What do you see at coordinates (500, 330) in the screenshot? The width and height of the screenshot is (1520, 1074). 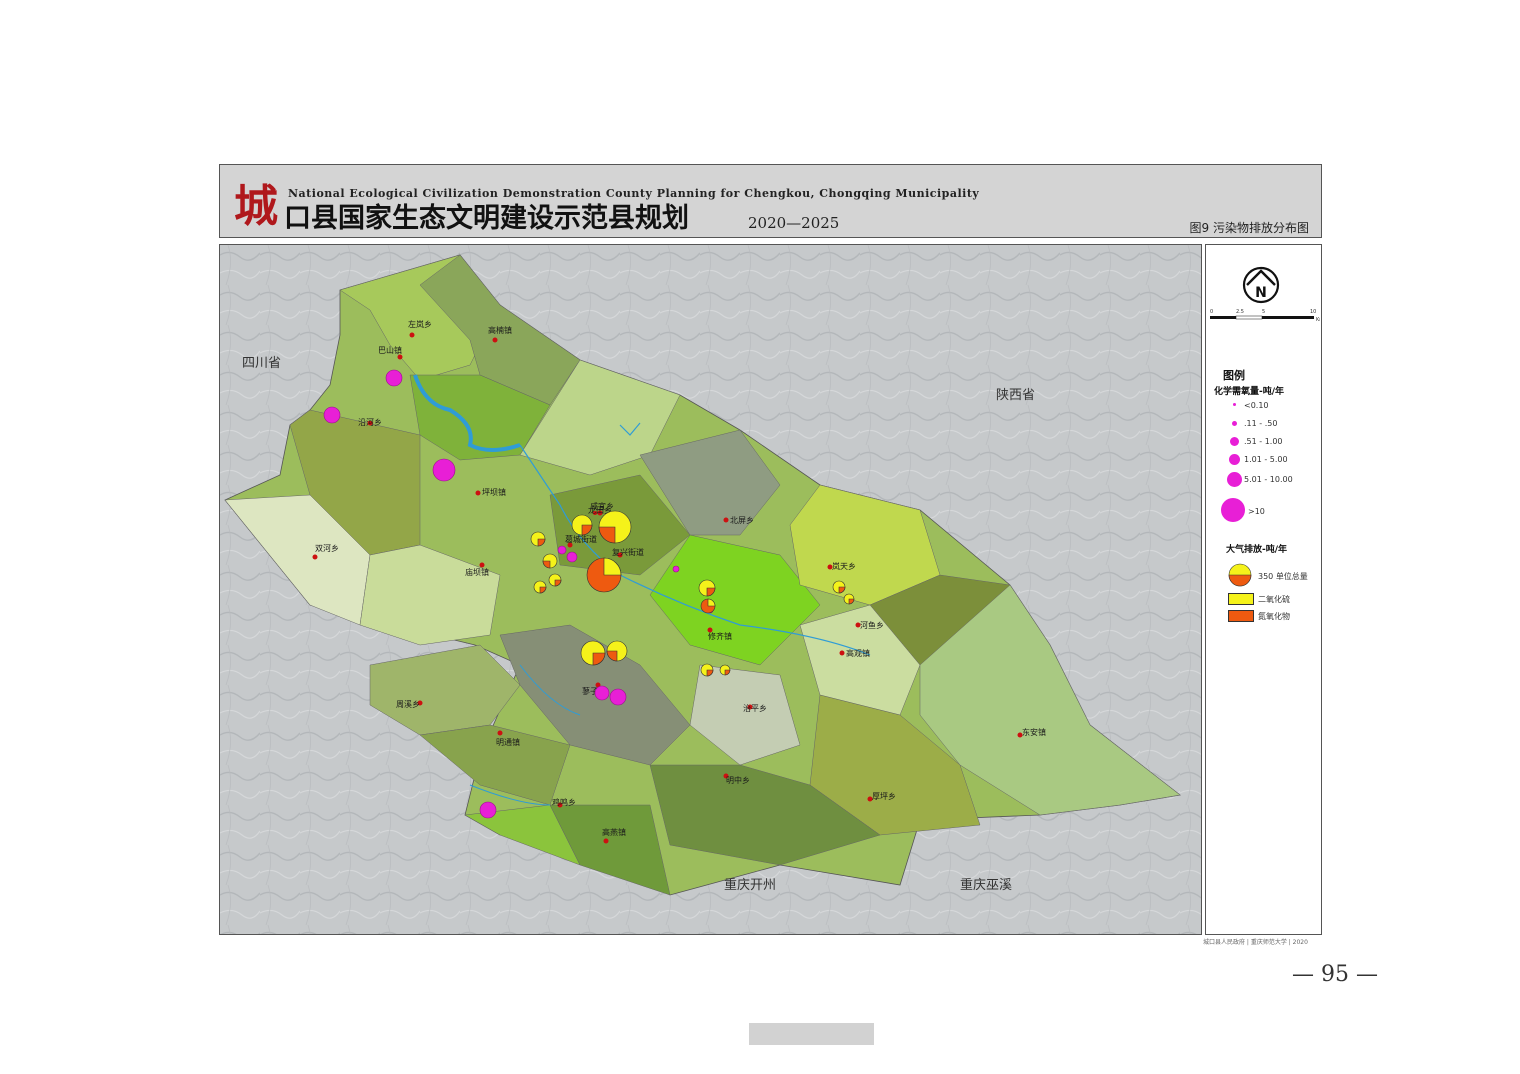 I see `town-gaonan: 高楠镇` at bounding box center [500, 330].